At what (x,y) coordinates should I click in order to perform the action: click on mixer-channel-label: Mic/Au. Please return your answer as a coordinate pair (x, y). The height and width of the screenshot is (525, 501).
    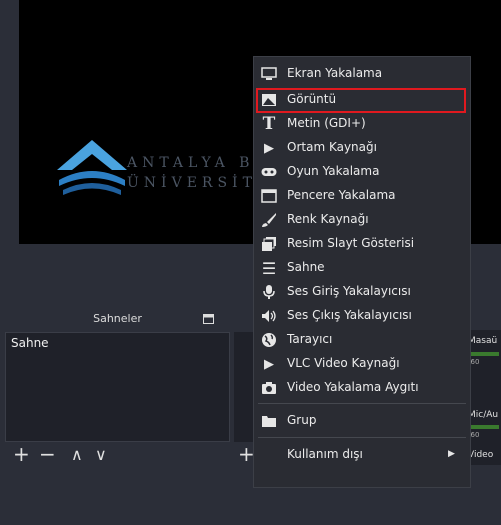
    Looking at the image, I should click on (483, 415).